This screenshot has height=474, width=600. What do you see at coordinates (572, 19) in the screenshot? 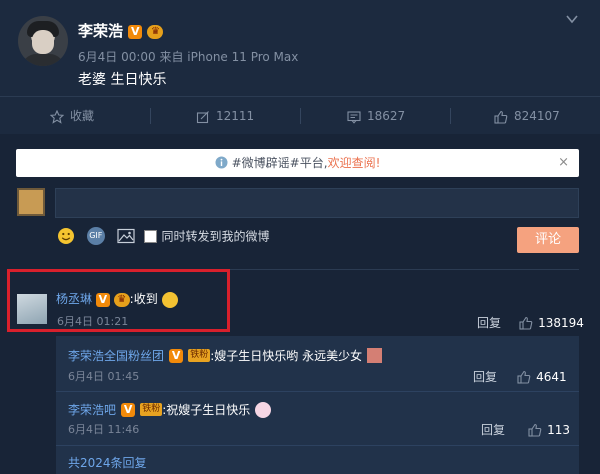
I see `chevron-down-icon` at bounding box center [572, 19].